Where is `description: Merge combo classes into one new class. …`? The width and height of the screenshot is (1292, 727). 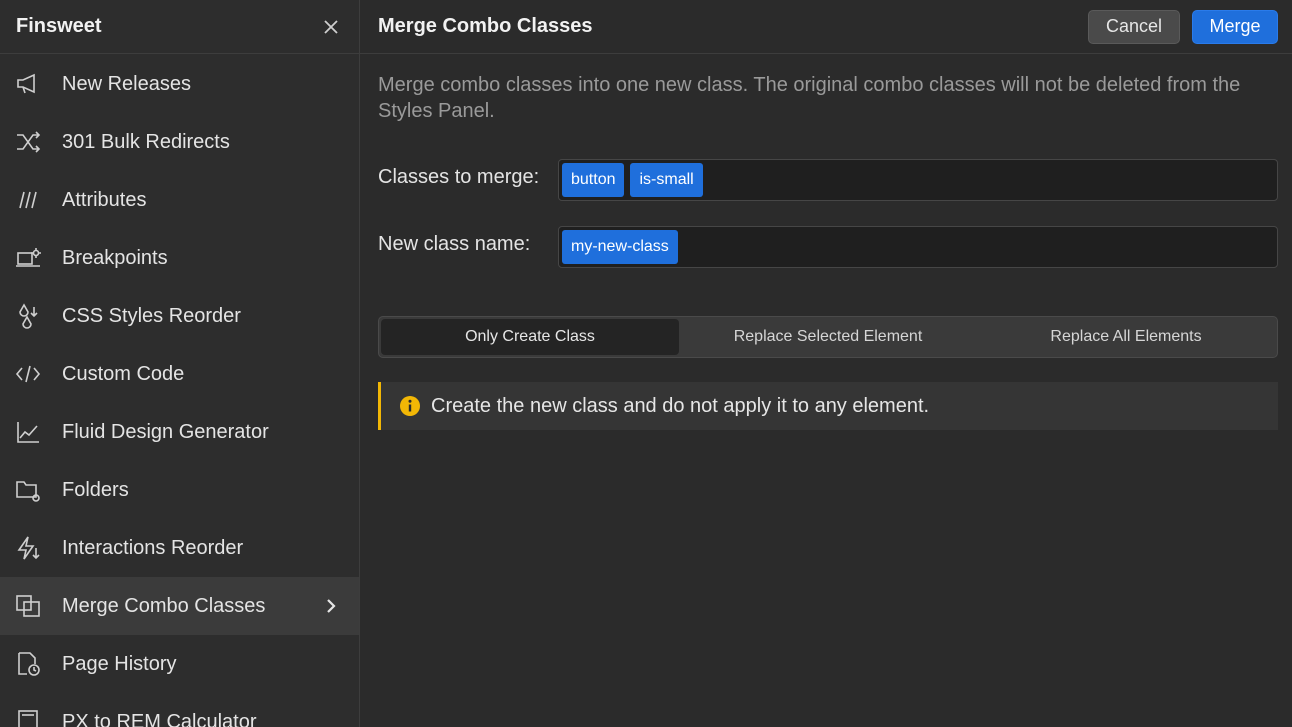 description: Merge combo classes into one new class. … is located at coordinates (809, 98).